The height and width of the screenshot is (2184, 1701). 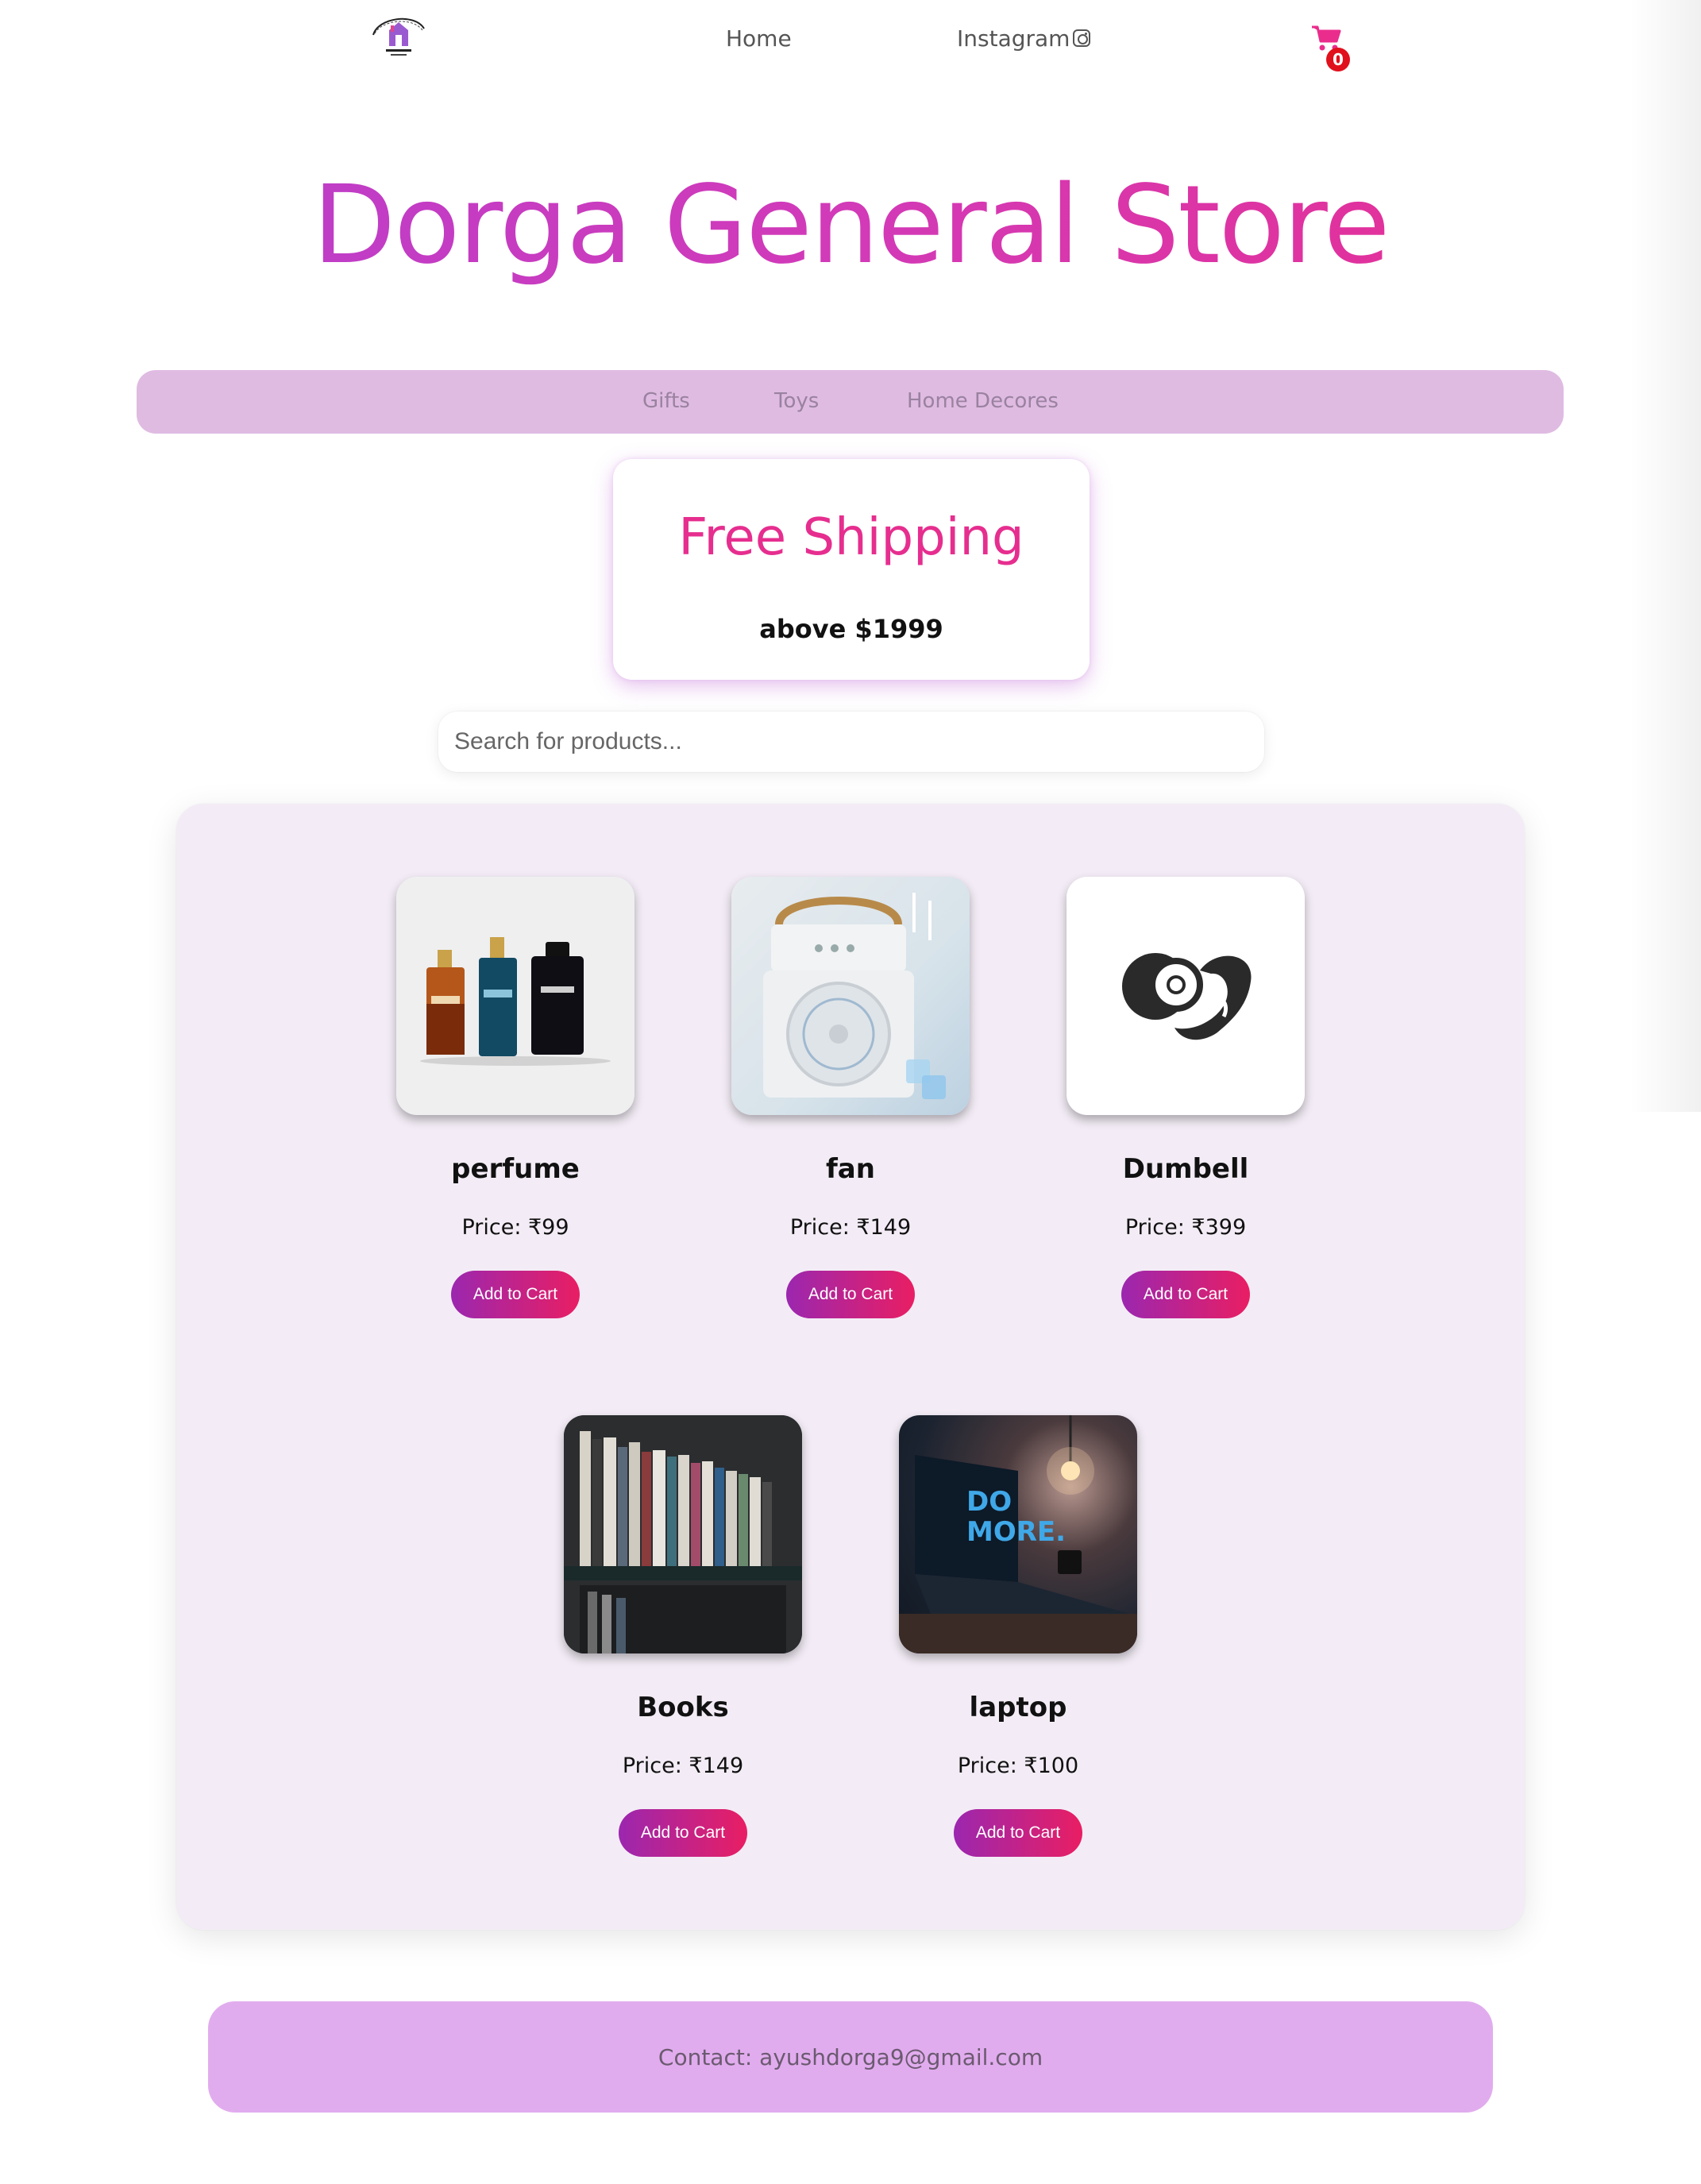 I want to click on store-logo, so click(x=398, y=36).